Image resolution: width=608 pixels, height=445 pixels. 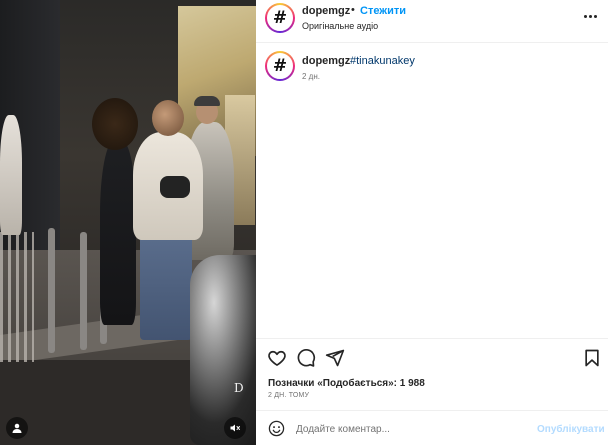 What do you see at coordinates (326, 11) in the screenshot?
I see `post-author-username: dopemgz` at bounding box center [326, 11].